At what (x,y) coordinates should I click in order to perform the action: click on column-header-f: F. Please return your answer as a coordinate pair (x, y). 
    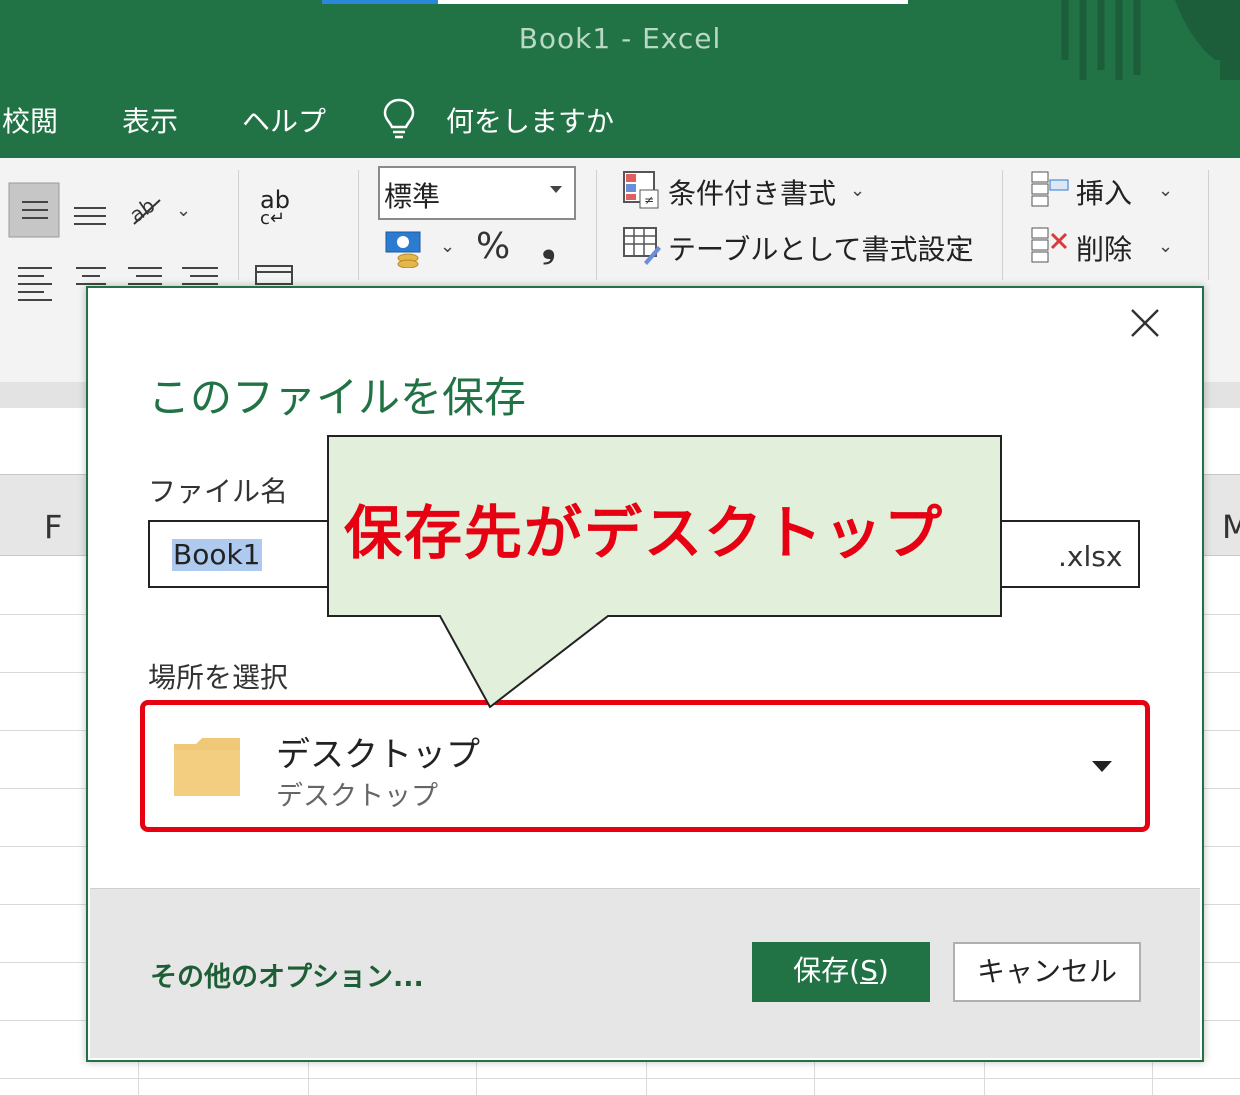
    Looking at the image, I should click on (53, 527).